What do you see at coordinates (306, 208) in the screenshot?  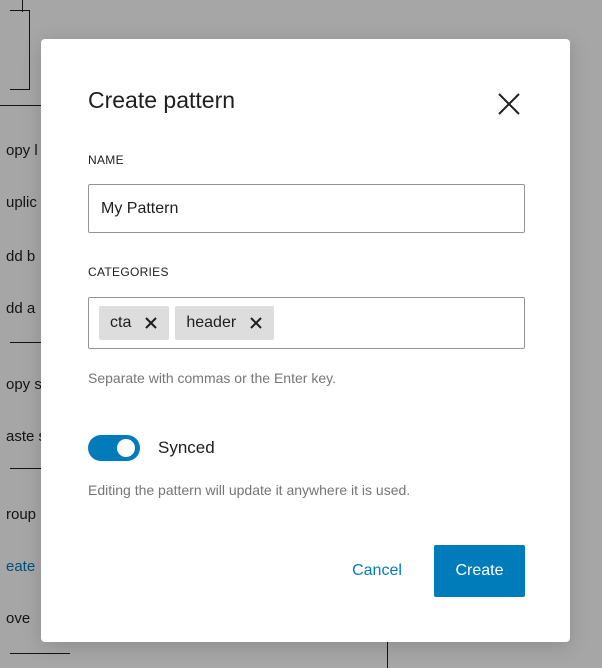 I see `name-input` at bounding box center [306, 208].